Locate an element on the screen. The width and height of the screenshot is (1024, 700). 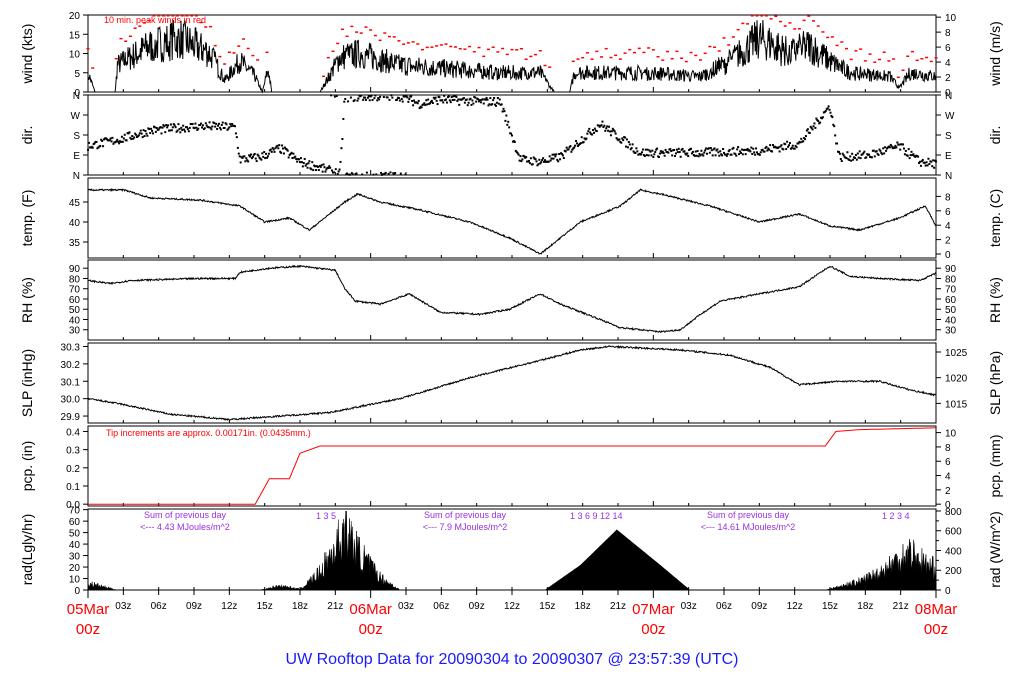
ytick-right-rh-label: 70 is located at coordinates (951, 290).